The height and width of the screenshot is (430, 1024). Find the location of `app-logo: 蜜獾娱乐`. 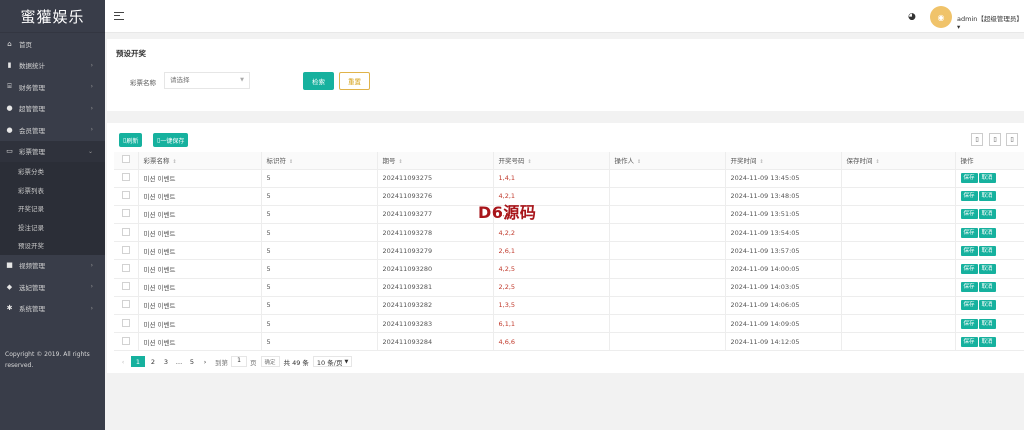

app-logo: 蜜獾娱乐 is located at coordinates (52, 16).